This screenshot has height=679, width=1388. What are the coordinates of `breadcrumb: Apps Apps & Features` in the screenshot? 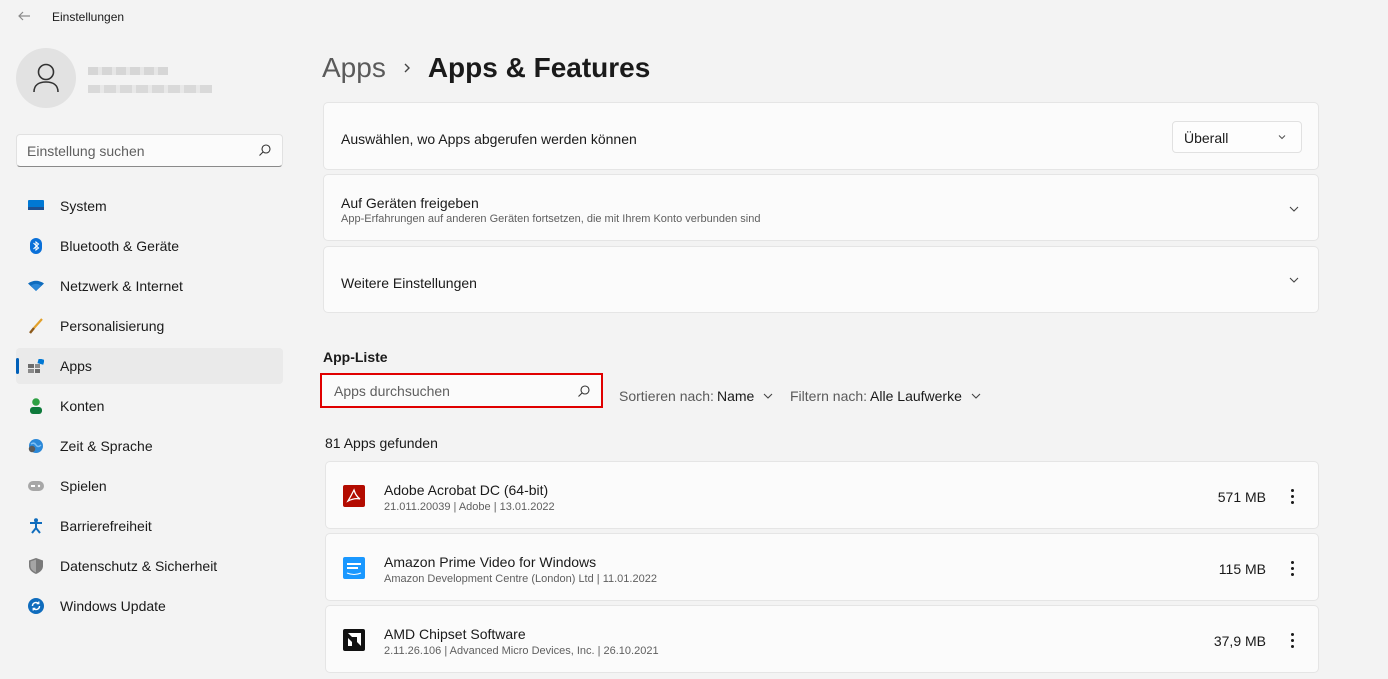 It's located at (486, 68).